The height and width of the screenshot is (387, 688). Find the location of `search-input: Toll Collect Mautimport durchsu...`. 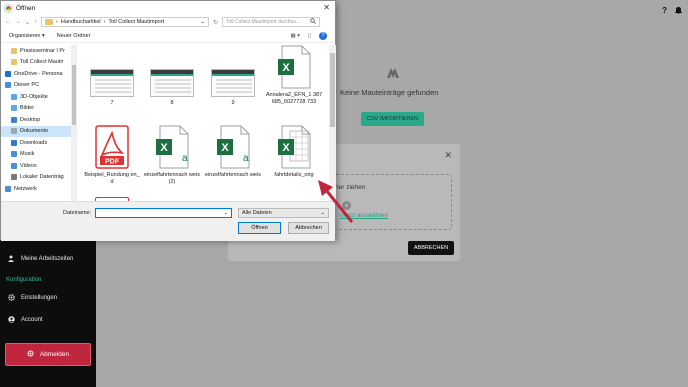

search-input: Toll Collect Mautimport durchsu... is located at coordinates (271, 22).